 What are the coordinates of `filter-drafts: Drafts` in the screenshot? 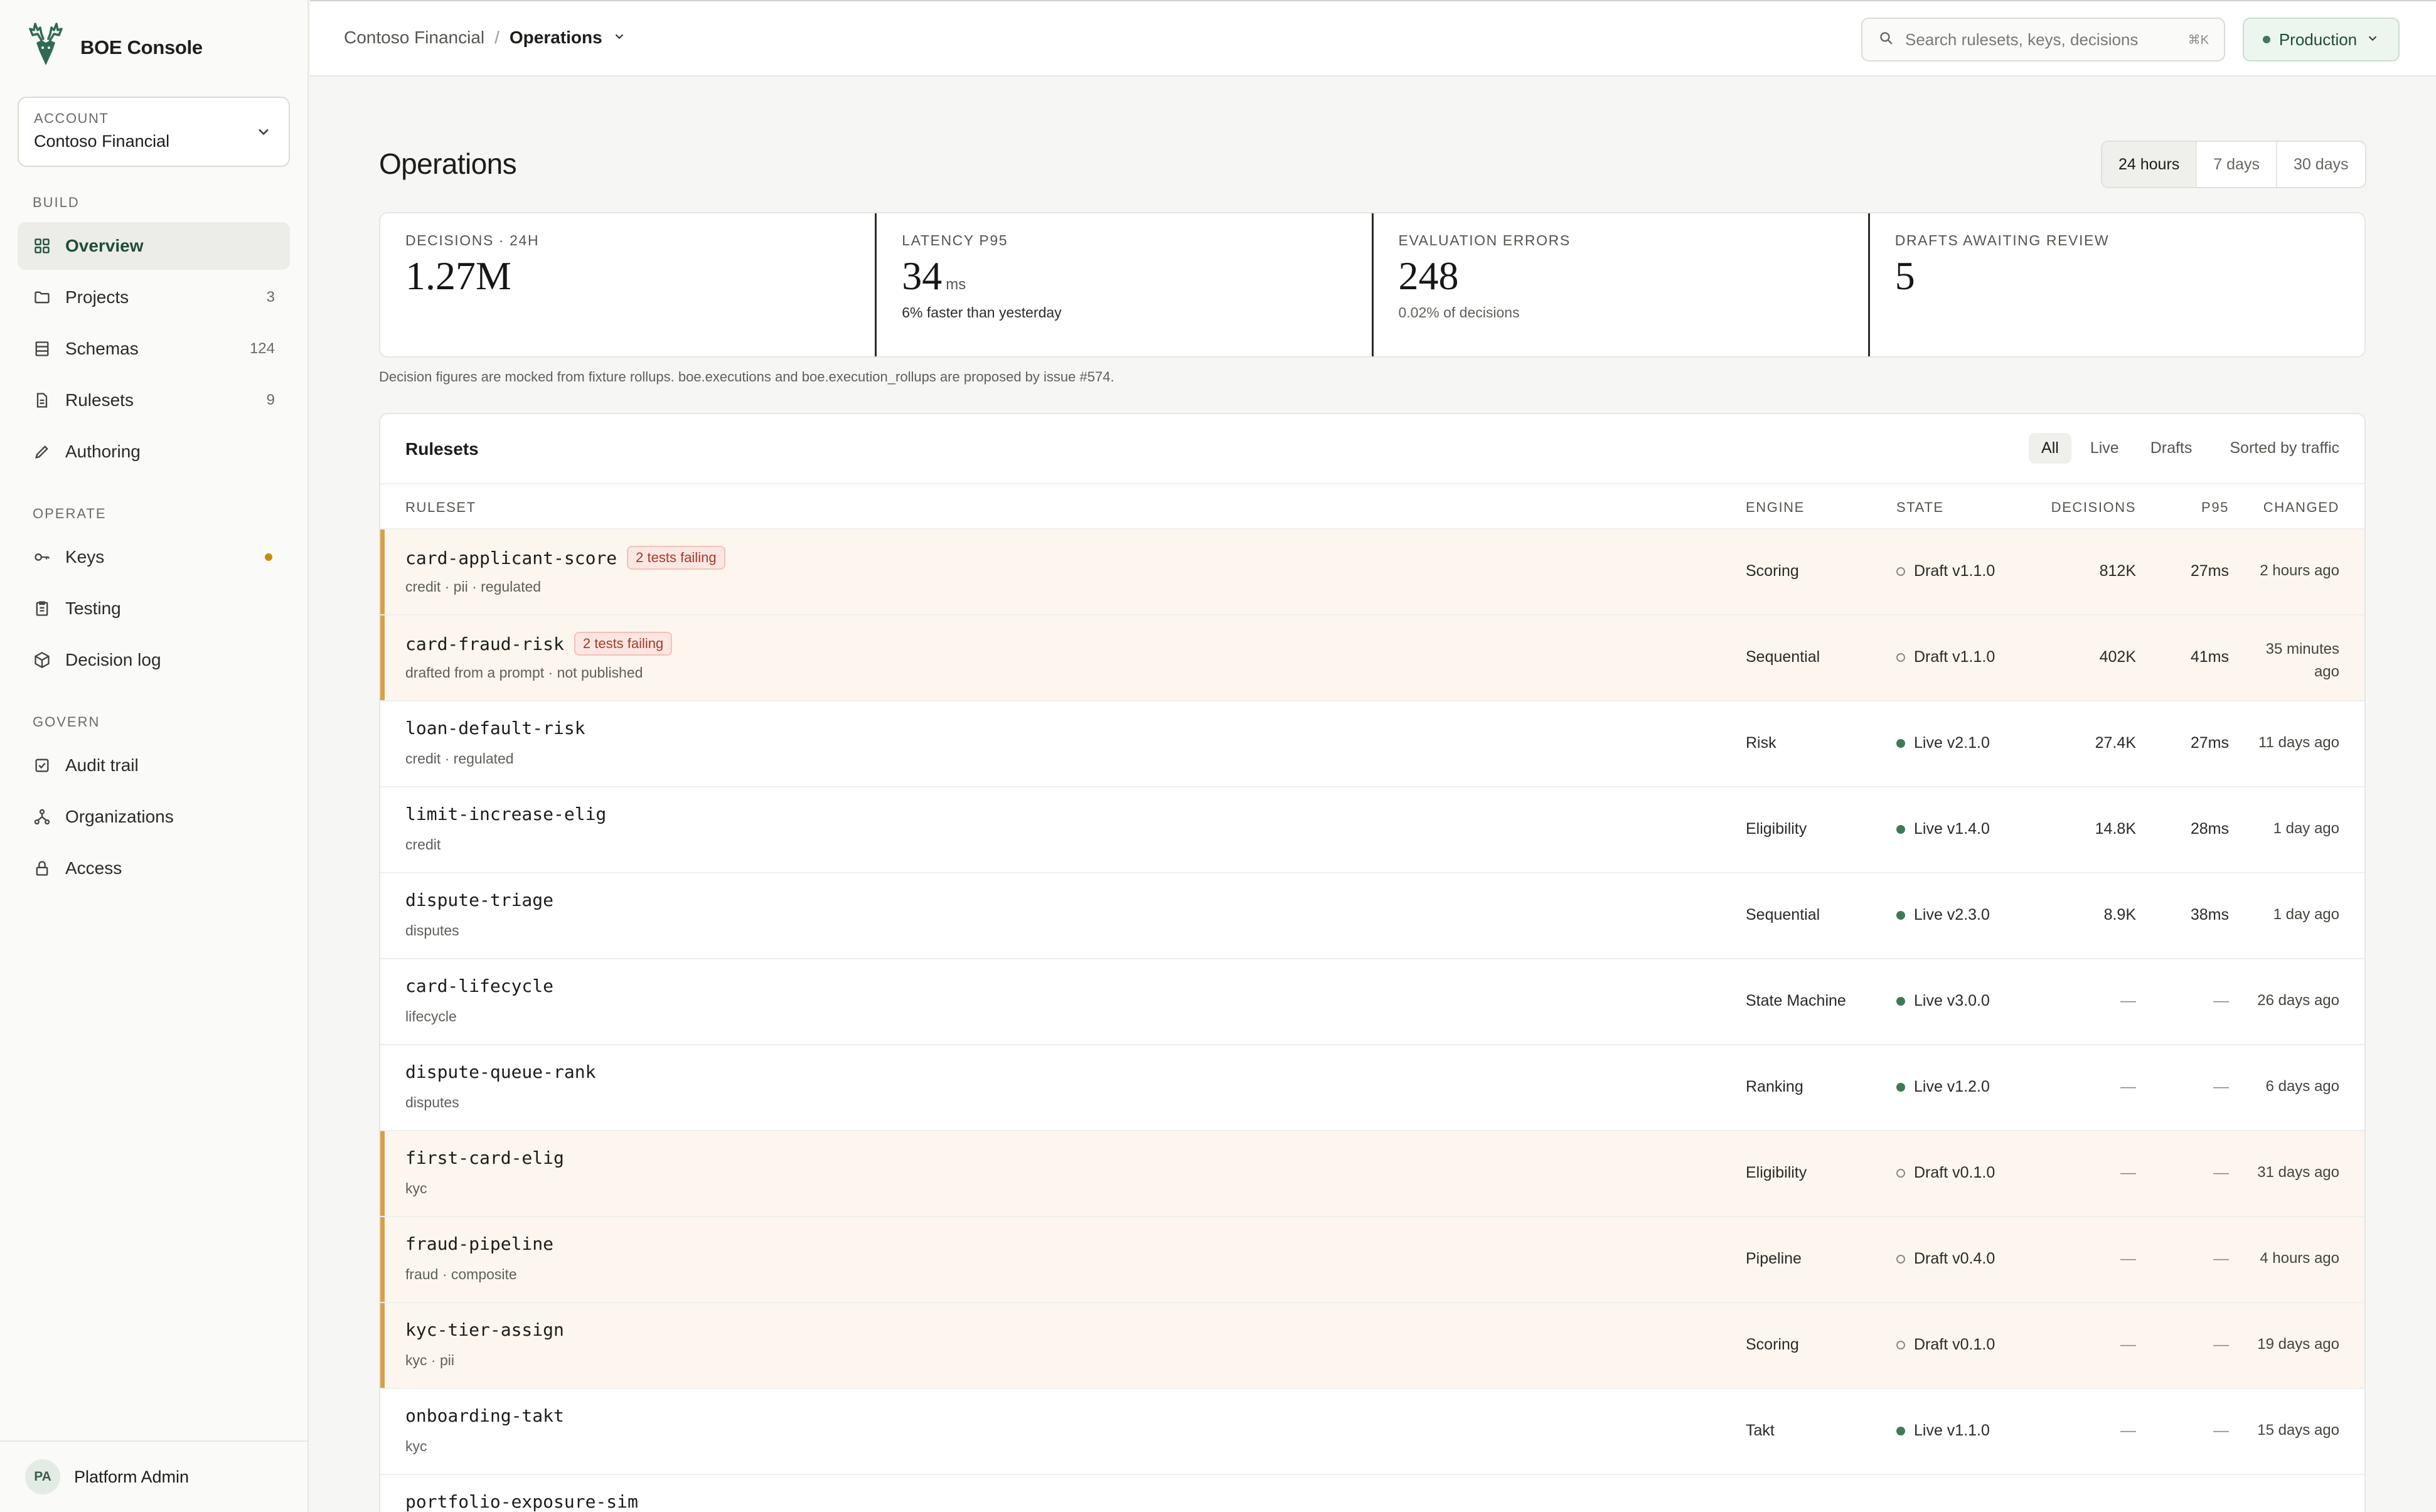 It's located at (2171, 449).